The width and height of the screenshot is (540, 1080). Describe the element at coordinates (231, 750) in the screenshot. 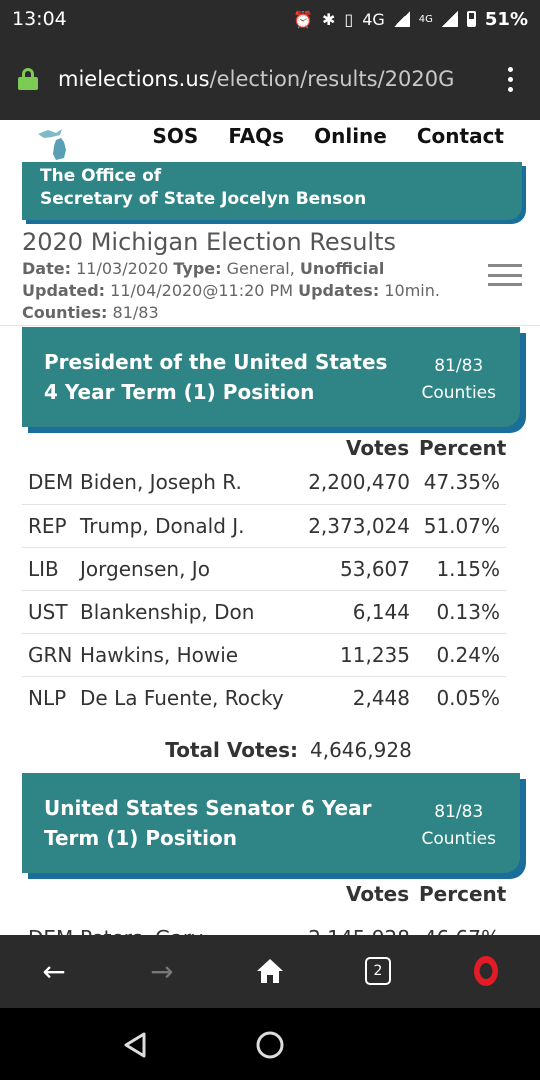

I see `total-votes-label: Total Votes:` at that location.